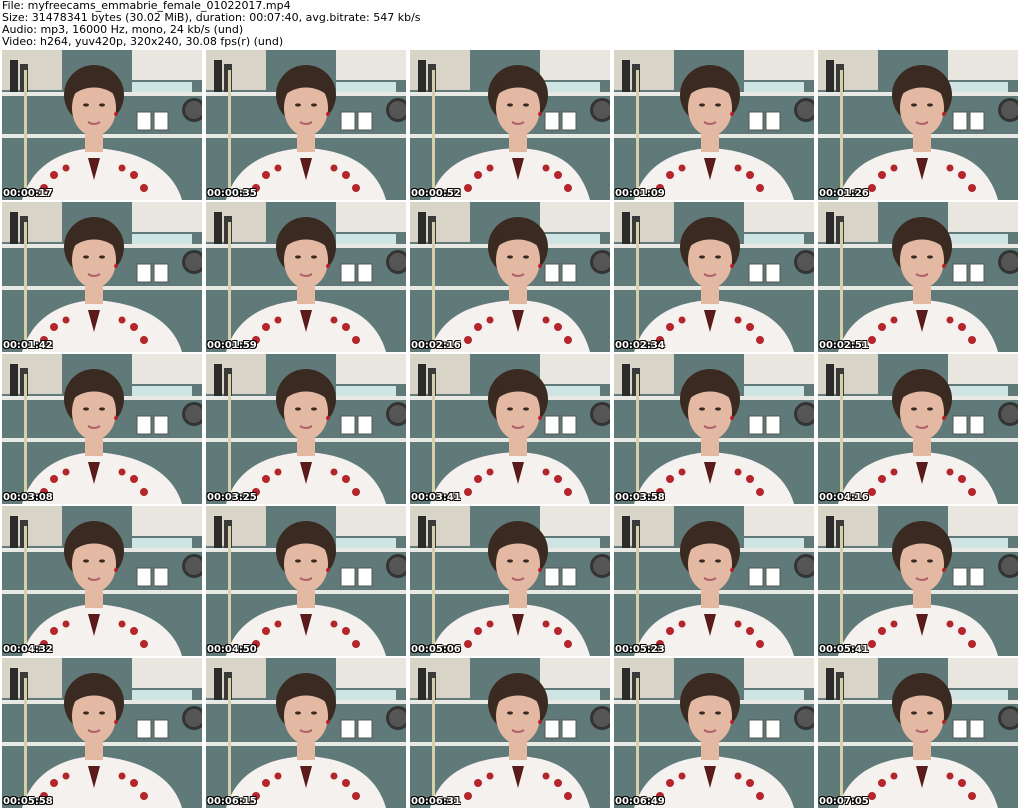  I want to click on video-thumbnail: 00:02:51, so click(918, 277).